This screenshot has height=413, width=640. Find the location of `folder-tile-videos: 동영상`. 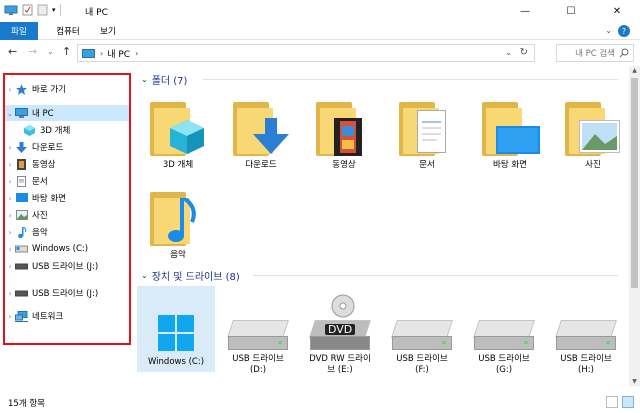

folder-tile-videos: 동영상 is located at coordinates (344, 132).